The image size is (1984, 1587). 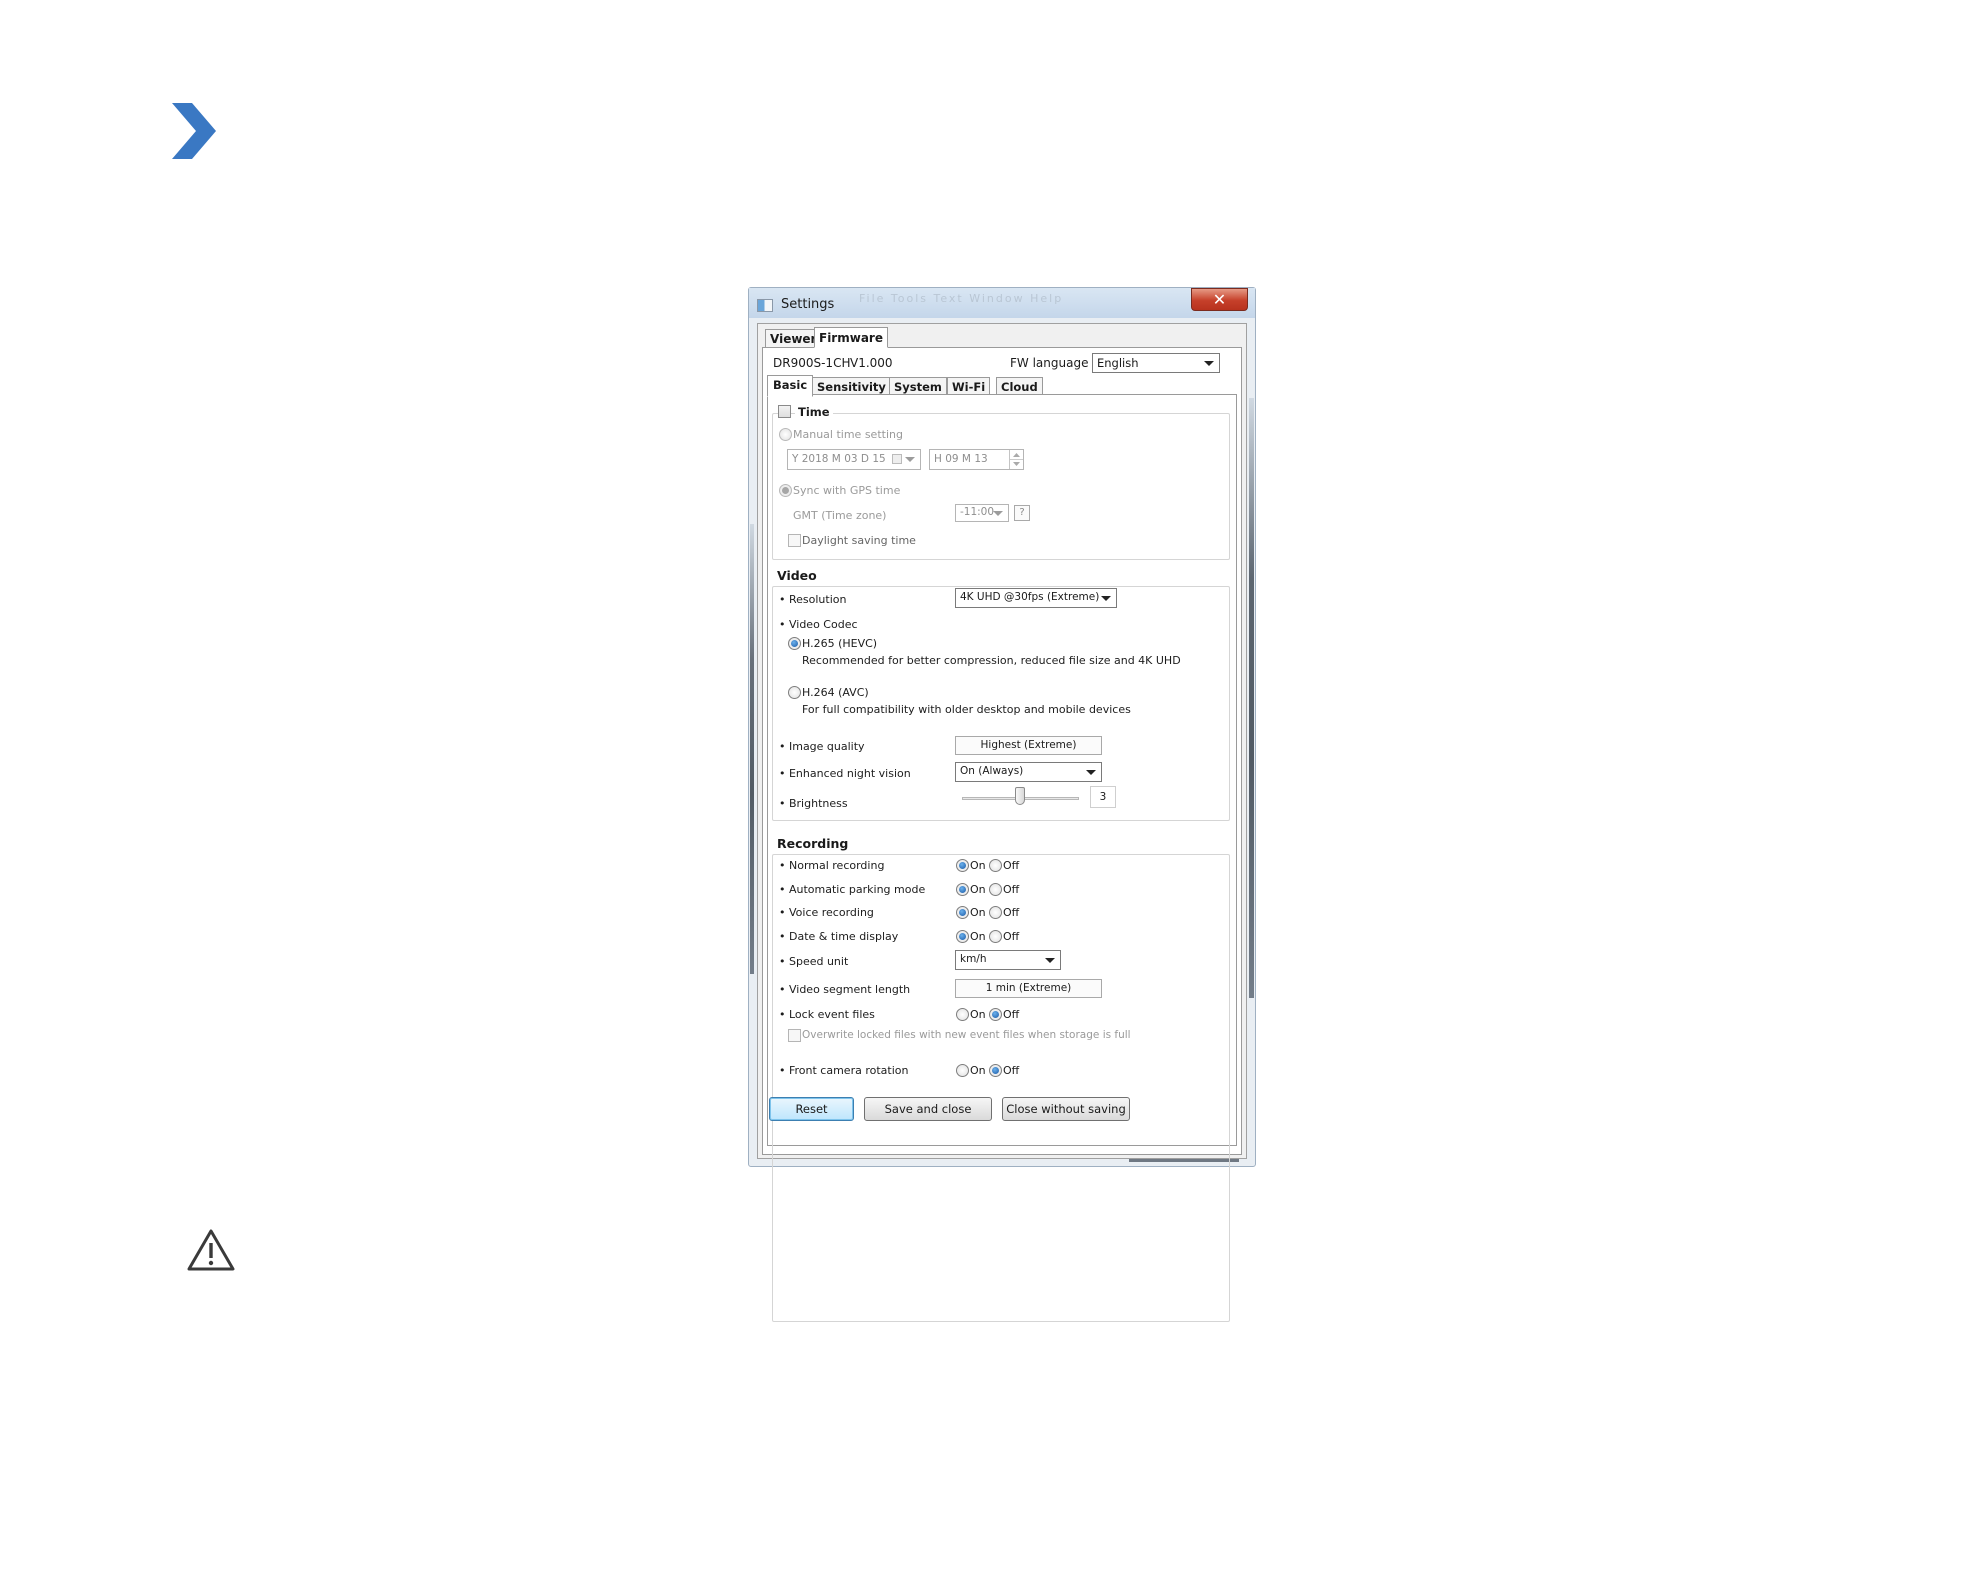 I want to click on fw-language-label: FW language, so click(x=1049, y=363).